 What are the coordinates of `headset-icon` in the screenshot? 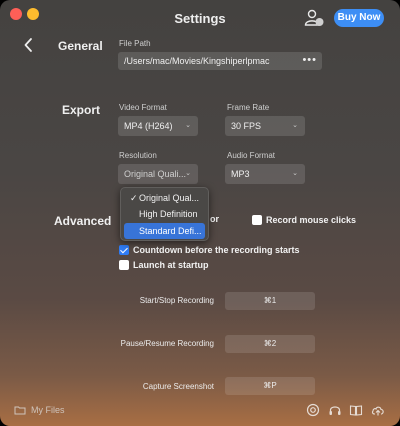 It's located at (335, 410).